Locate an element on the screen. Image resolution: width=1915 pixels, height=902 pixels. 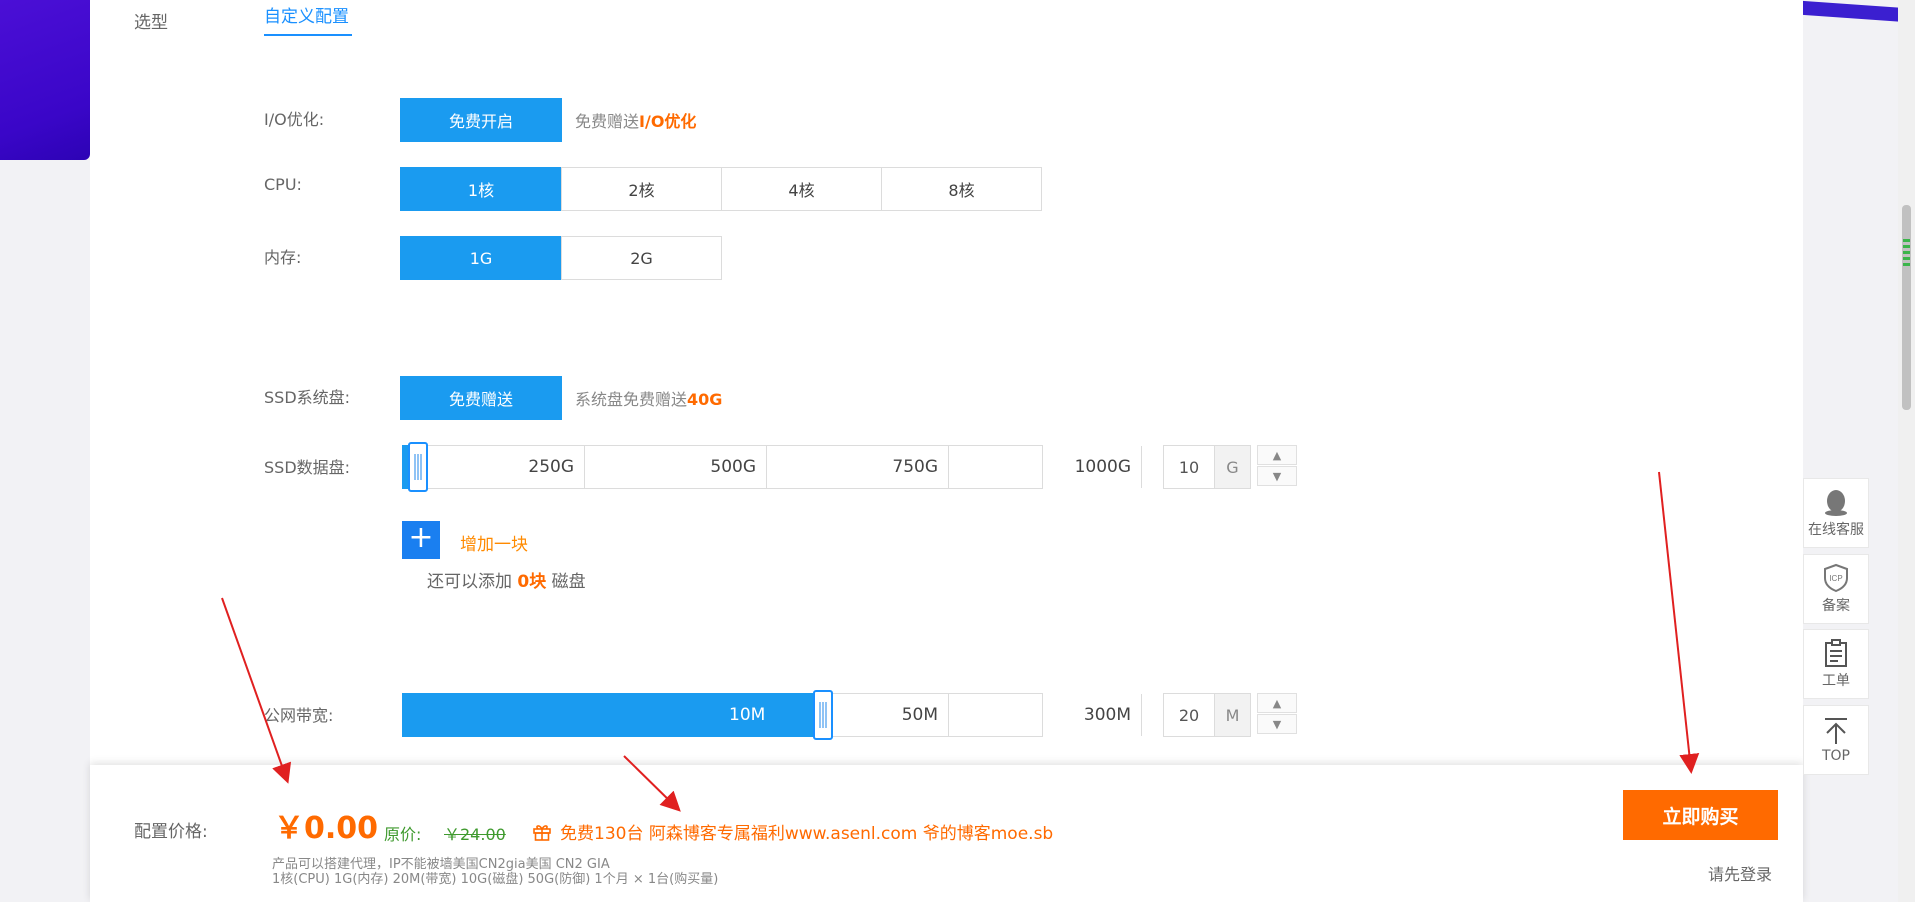
bandwidth-slider: 50M 300M 10M is located at coordinates (772, 715).